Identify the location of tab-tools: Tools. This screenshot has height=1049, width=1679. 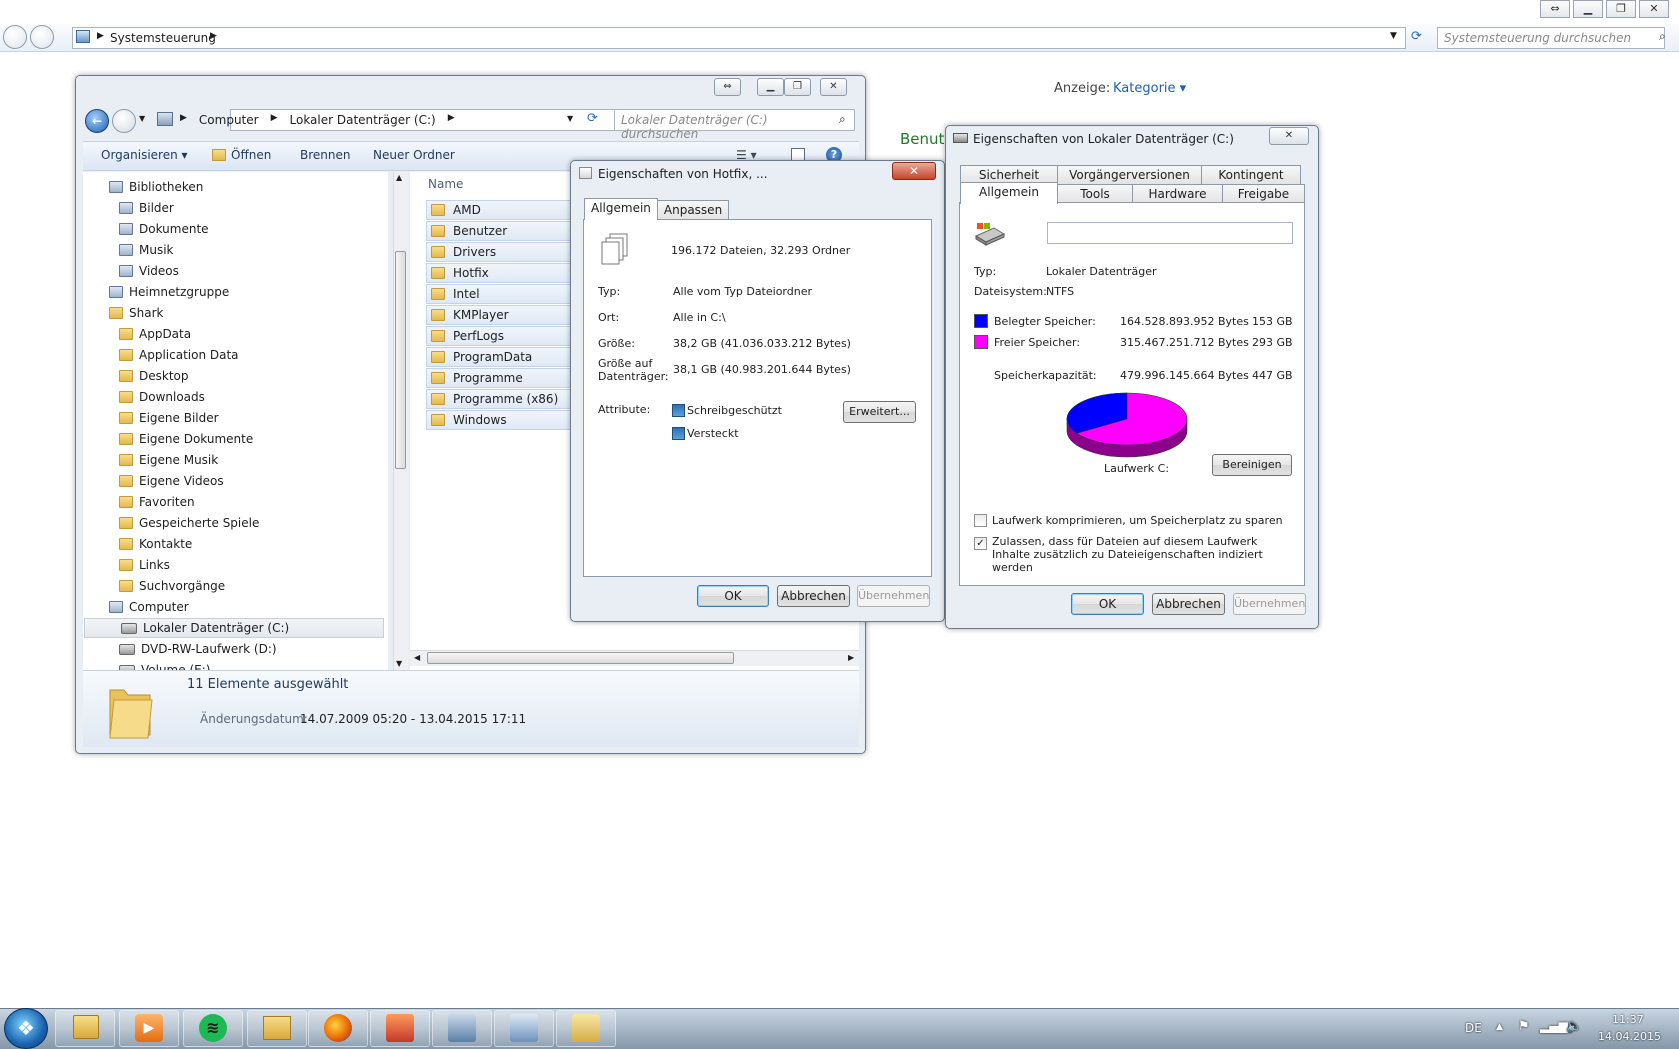
(1095, 194).